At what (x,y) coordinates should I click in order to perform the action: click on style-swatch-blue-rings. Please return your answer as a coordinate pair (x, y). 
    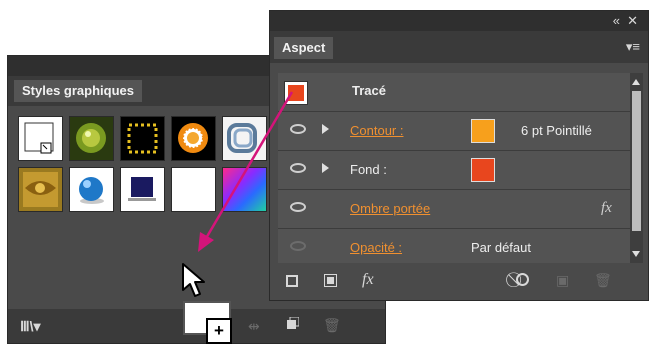
    Looking at the image, I should click on (244, 138).